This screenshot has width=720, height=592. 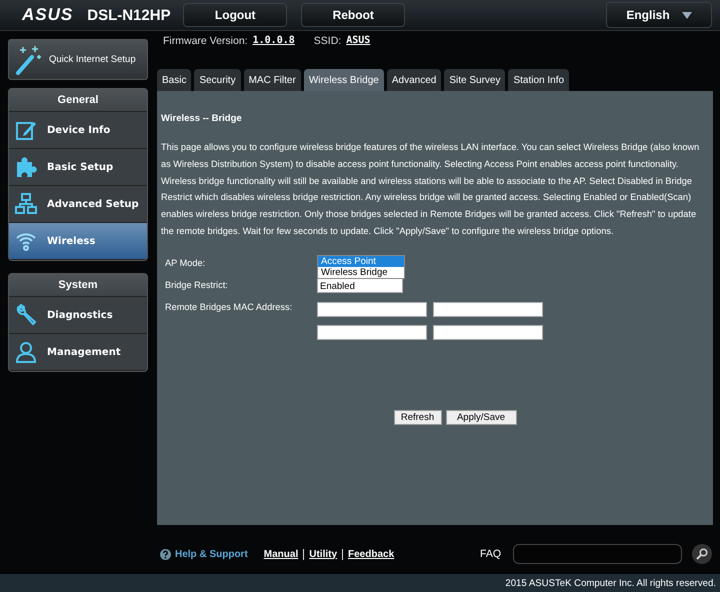 I want to click on user-icon, so click(x=26, y=352).